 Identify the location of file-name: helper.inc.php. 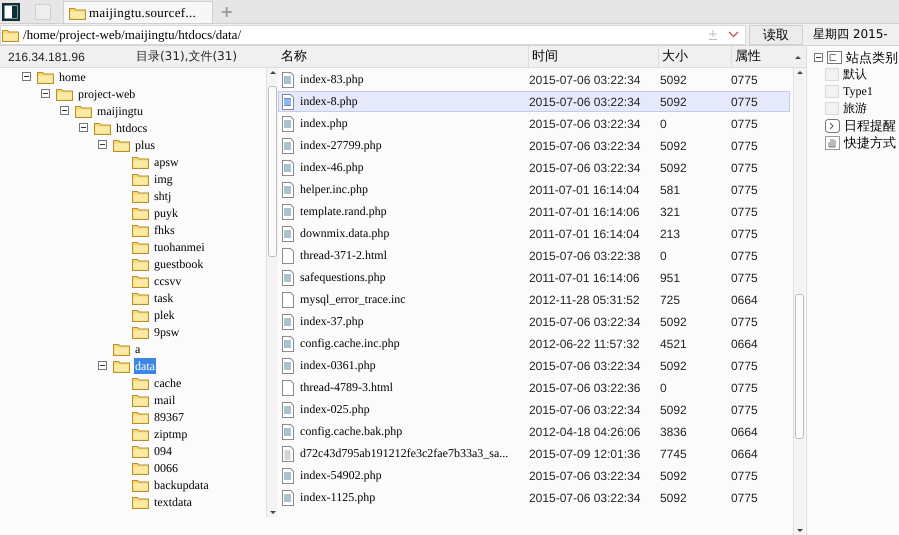
(334, 189).